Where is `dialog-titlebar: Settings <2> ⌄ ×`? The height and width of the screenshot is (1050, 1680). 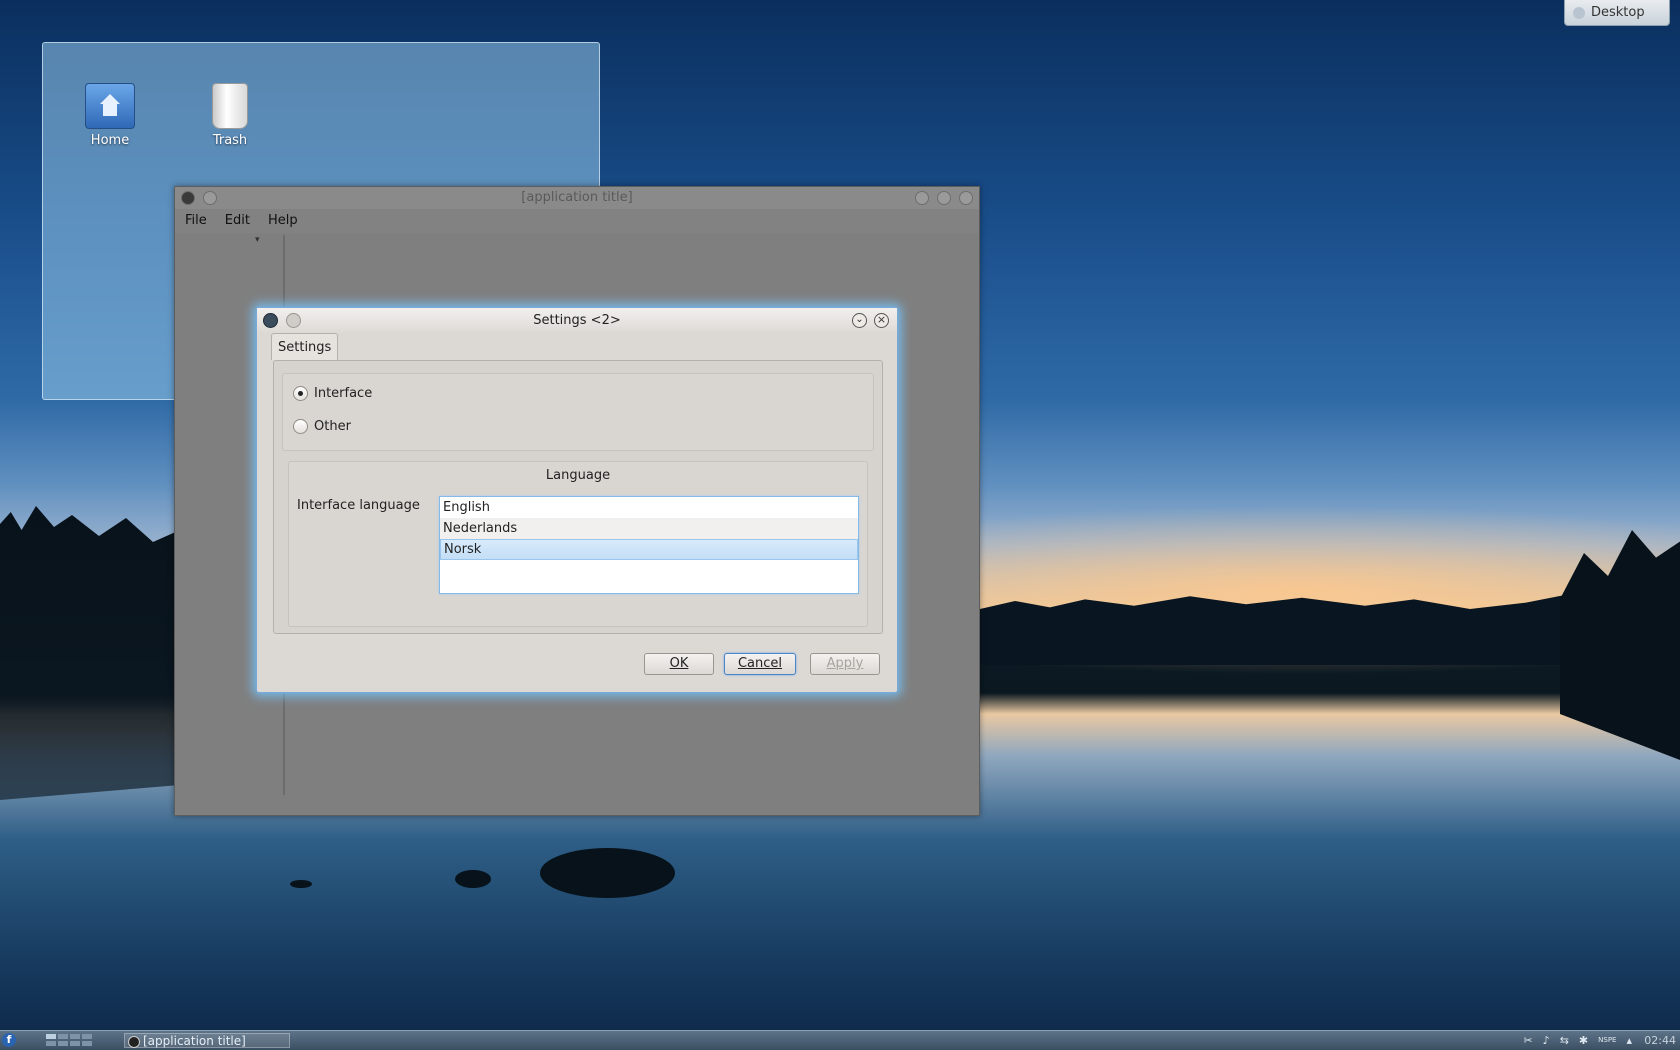
dialog-titlebar: Settings <2> ⌄ × is located at coordinates (577, 321).